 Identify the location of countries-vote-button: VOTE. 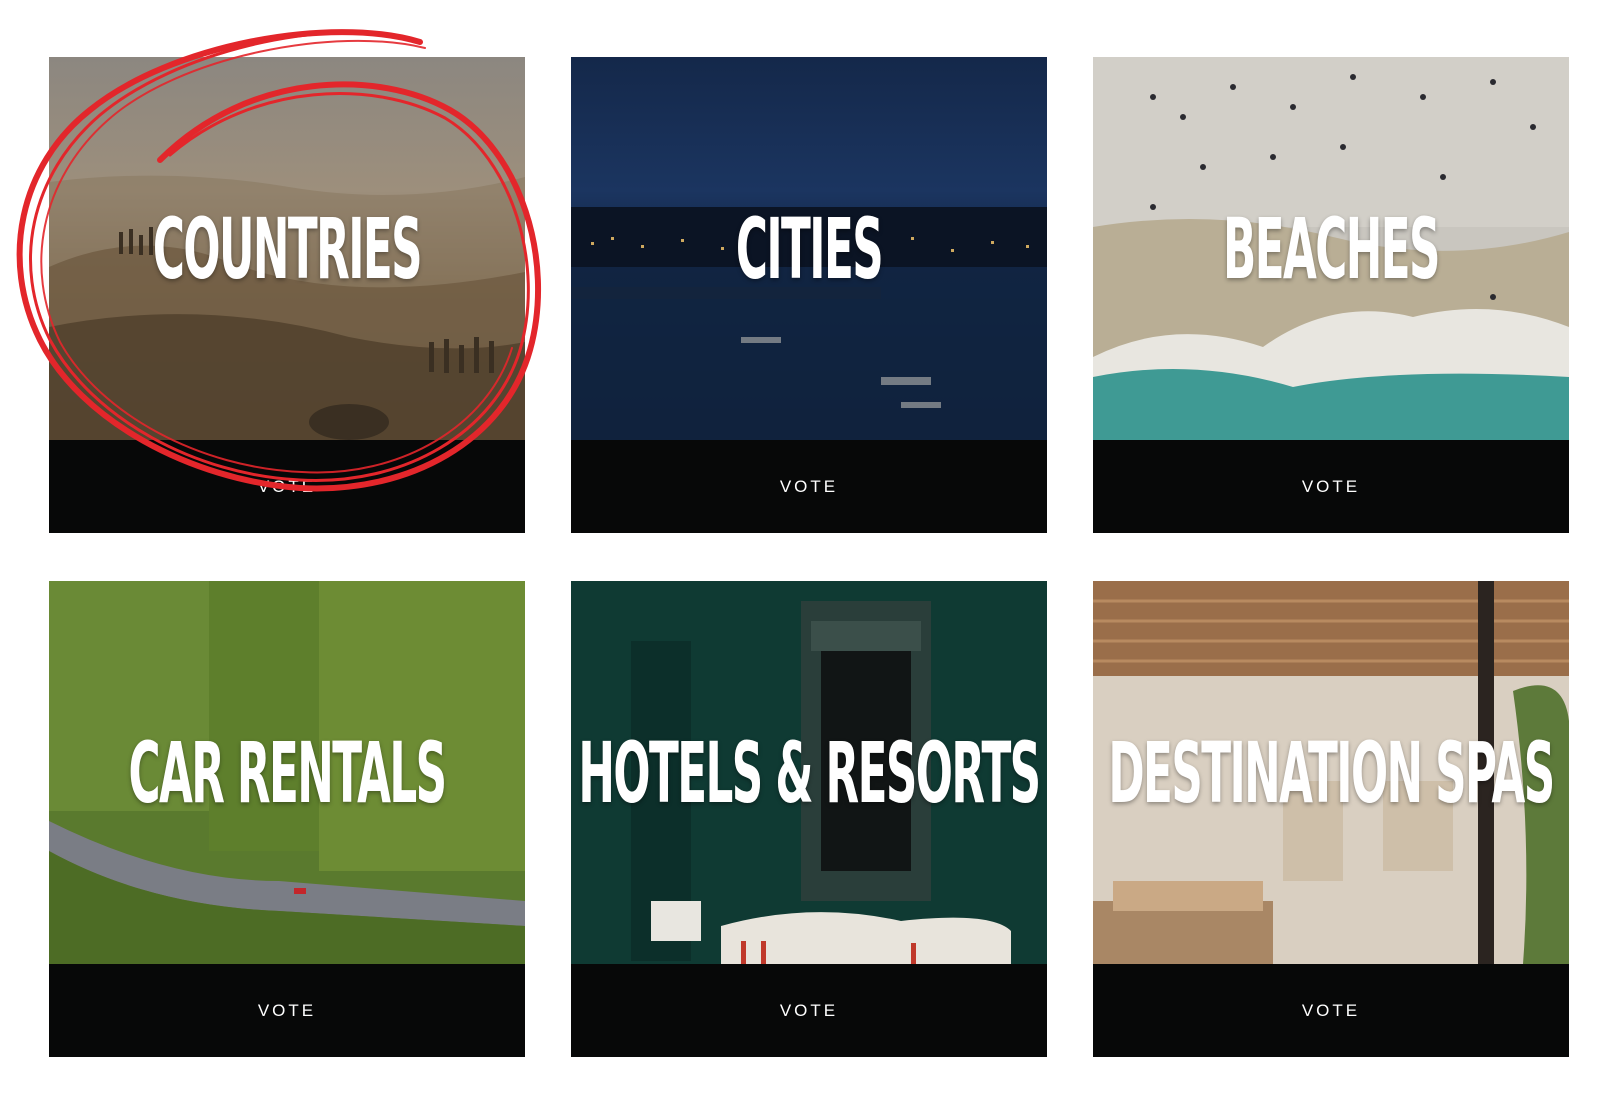
(287, 487).